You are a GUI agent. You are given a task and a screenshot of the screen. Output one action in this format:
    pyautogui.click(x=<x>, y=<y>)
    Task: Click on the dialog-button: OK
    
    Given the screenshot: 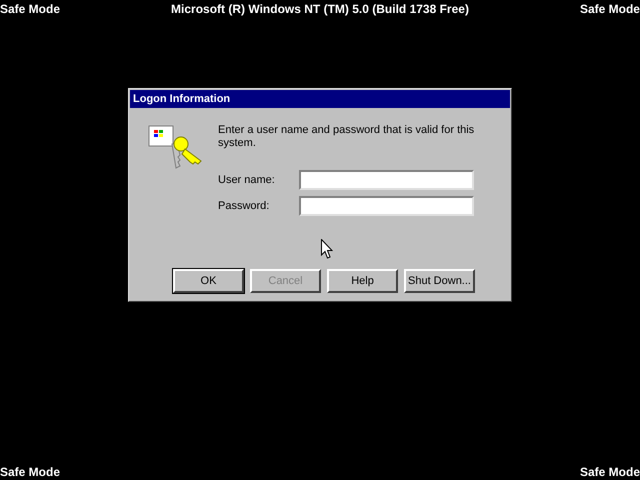 What is the action you would take?
    pyautogui.click(x=208, y=281)
    